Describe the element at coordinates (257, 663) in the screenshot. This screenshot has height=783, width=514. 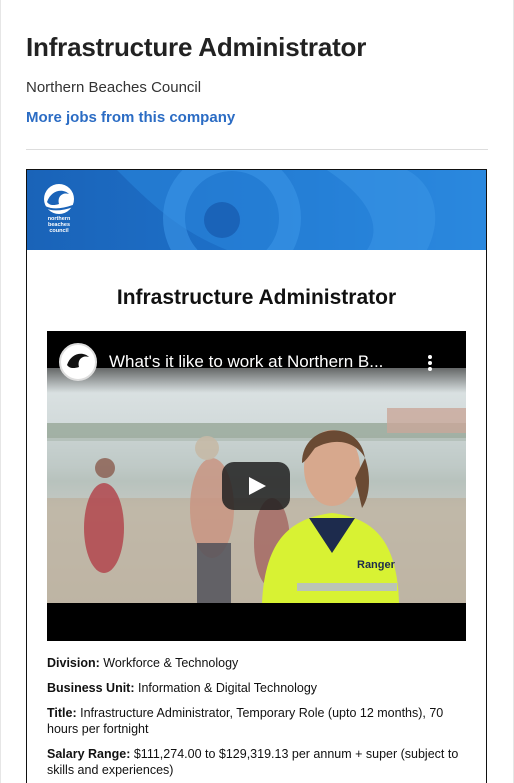
I see `detail-division: Division: Workforce & Technology` at that location.